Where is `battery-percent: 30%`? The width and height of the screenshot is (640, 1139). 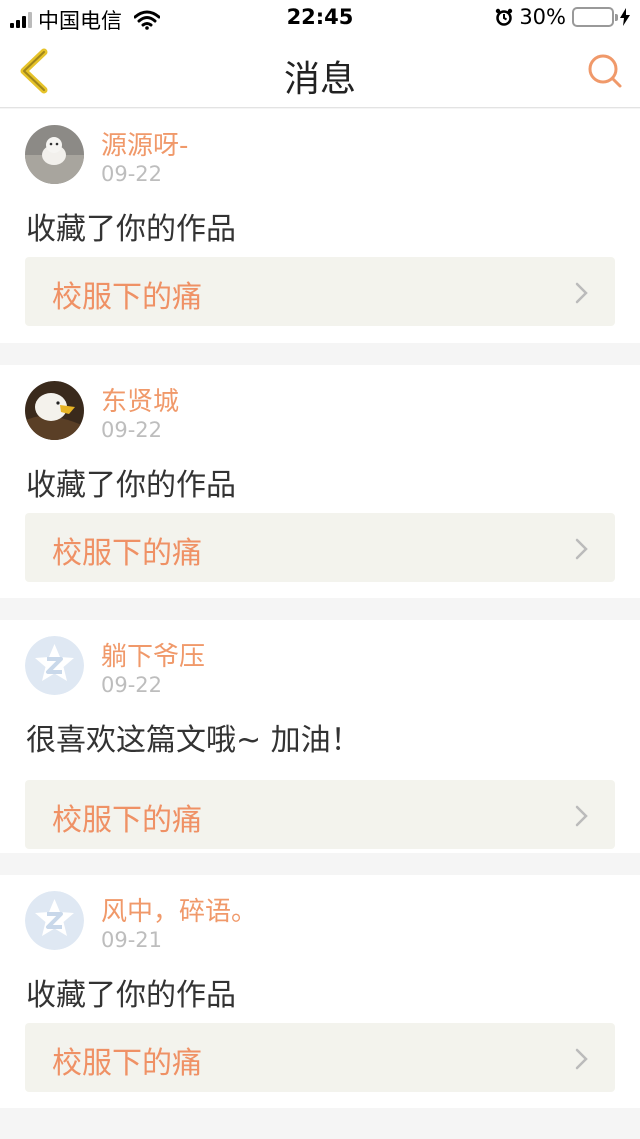 battery-percent: 30% is located at coordinates (542, 17).